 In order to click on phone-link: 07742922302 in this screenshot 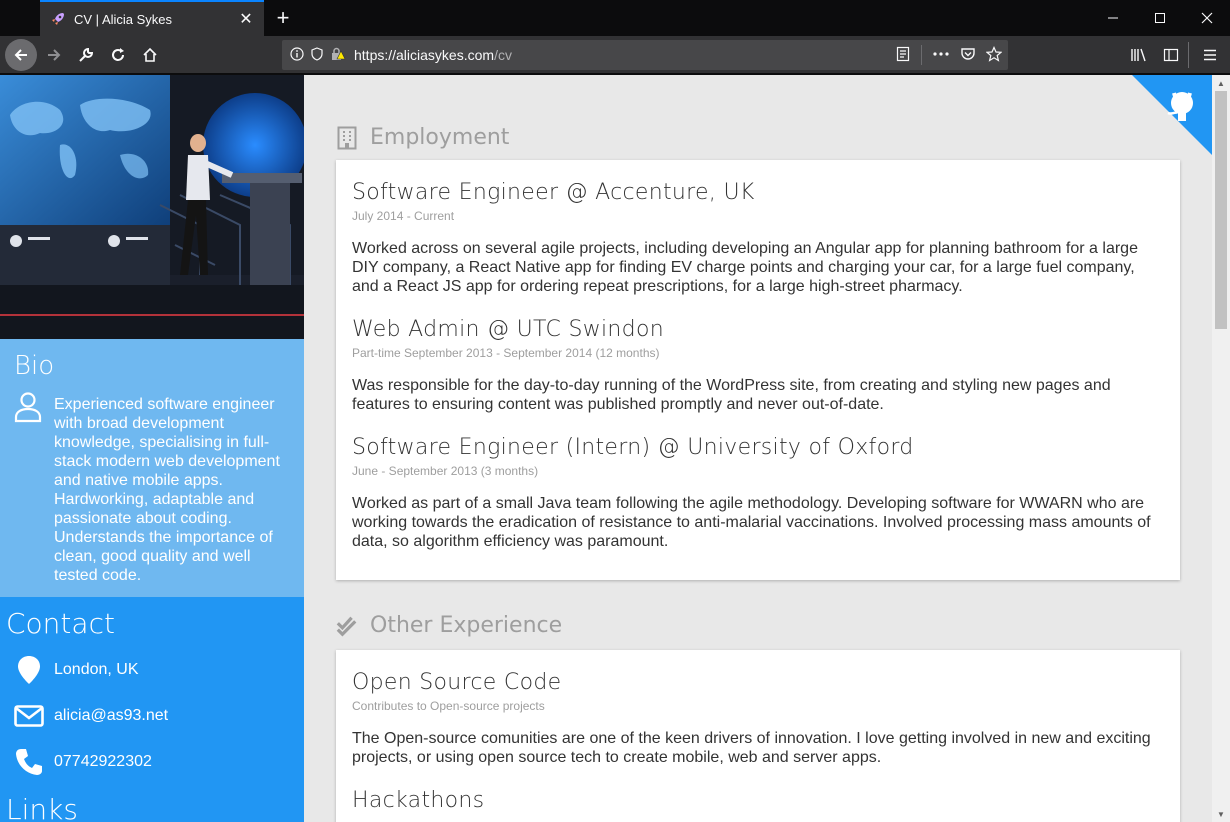, I will do `click(103, 762)`.